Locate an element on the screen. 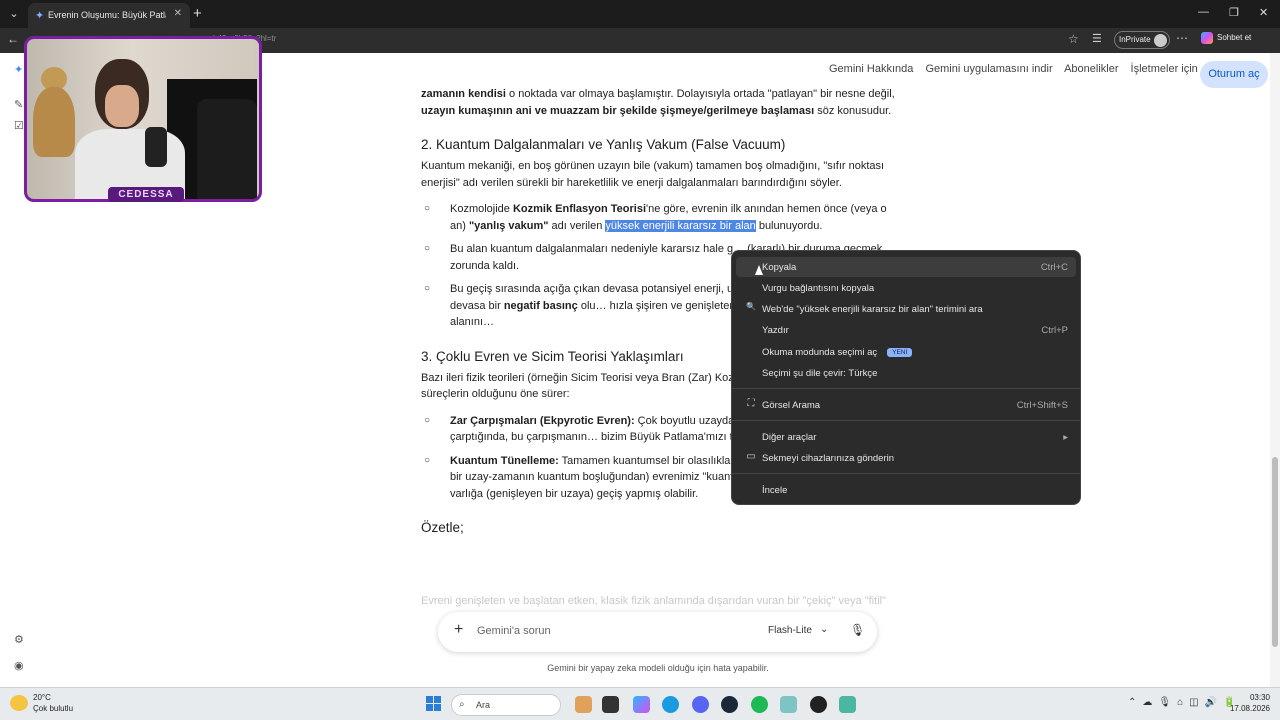 Image resolution: width=1280 pixels, height=720 pixels. nav-business: İşletmeler için is located at coordinates (1164, 69).